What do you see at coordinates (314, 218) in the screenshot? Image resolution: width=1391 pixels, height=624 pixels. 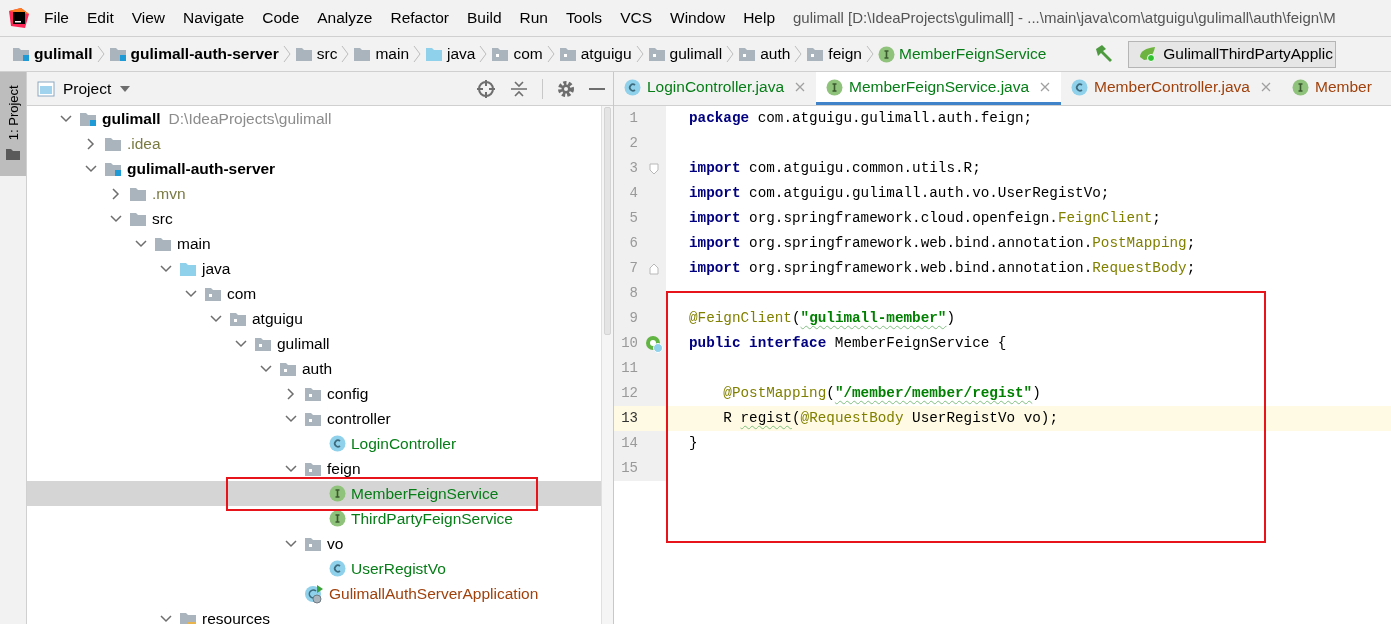 I see `tree-row: src` at bounding box center [314, 218].